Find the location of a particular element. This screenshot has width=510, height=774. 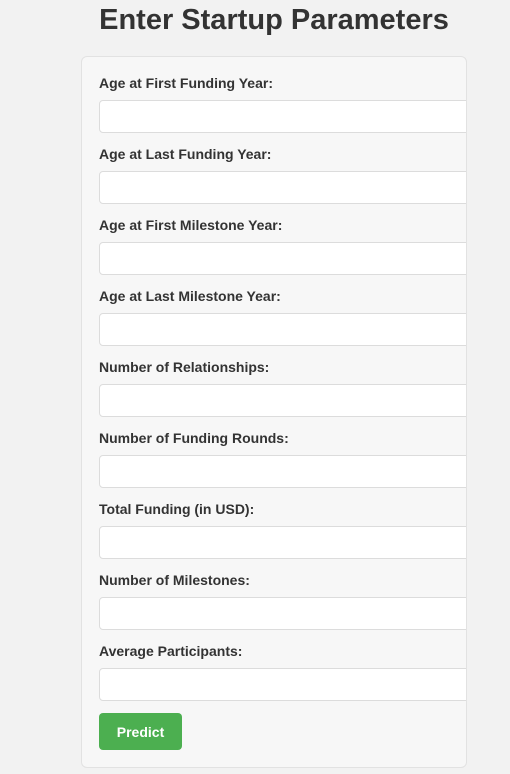

field-total-funding: Total Funding (in USD): is located at coordinates (282, 529).